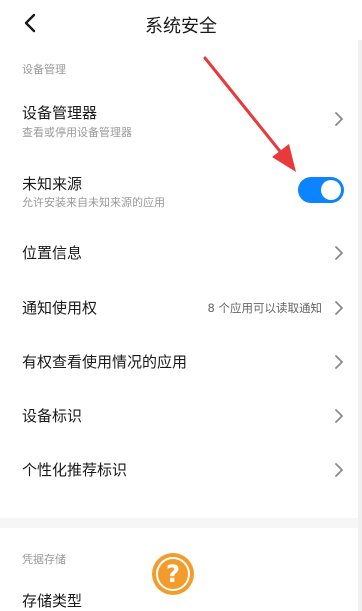  I want to click on device-id-row: 设备标识, so click(181, 415).